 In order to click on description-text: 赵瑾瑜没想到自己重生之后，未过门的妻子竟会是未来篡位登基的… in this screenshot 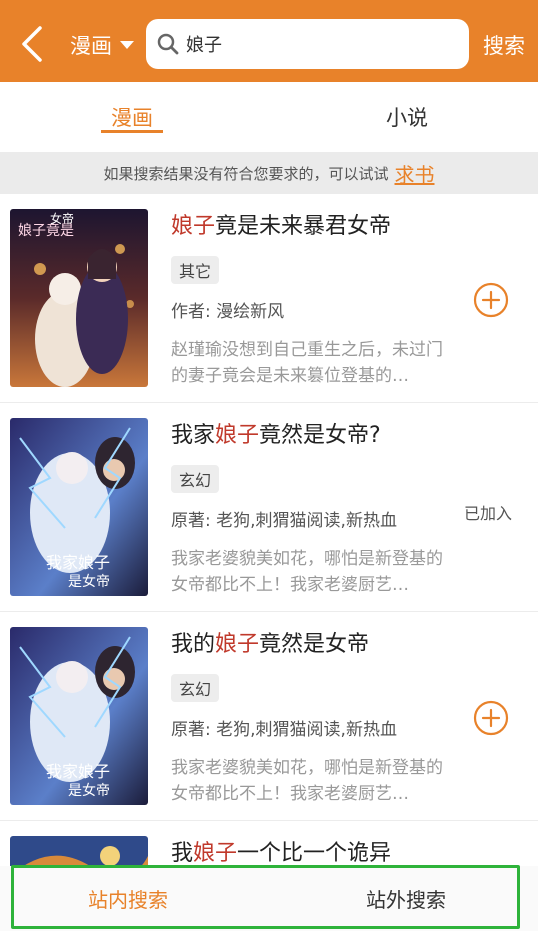, I will do `click(307, 363)`.